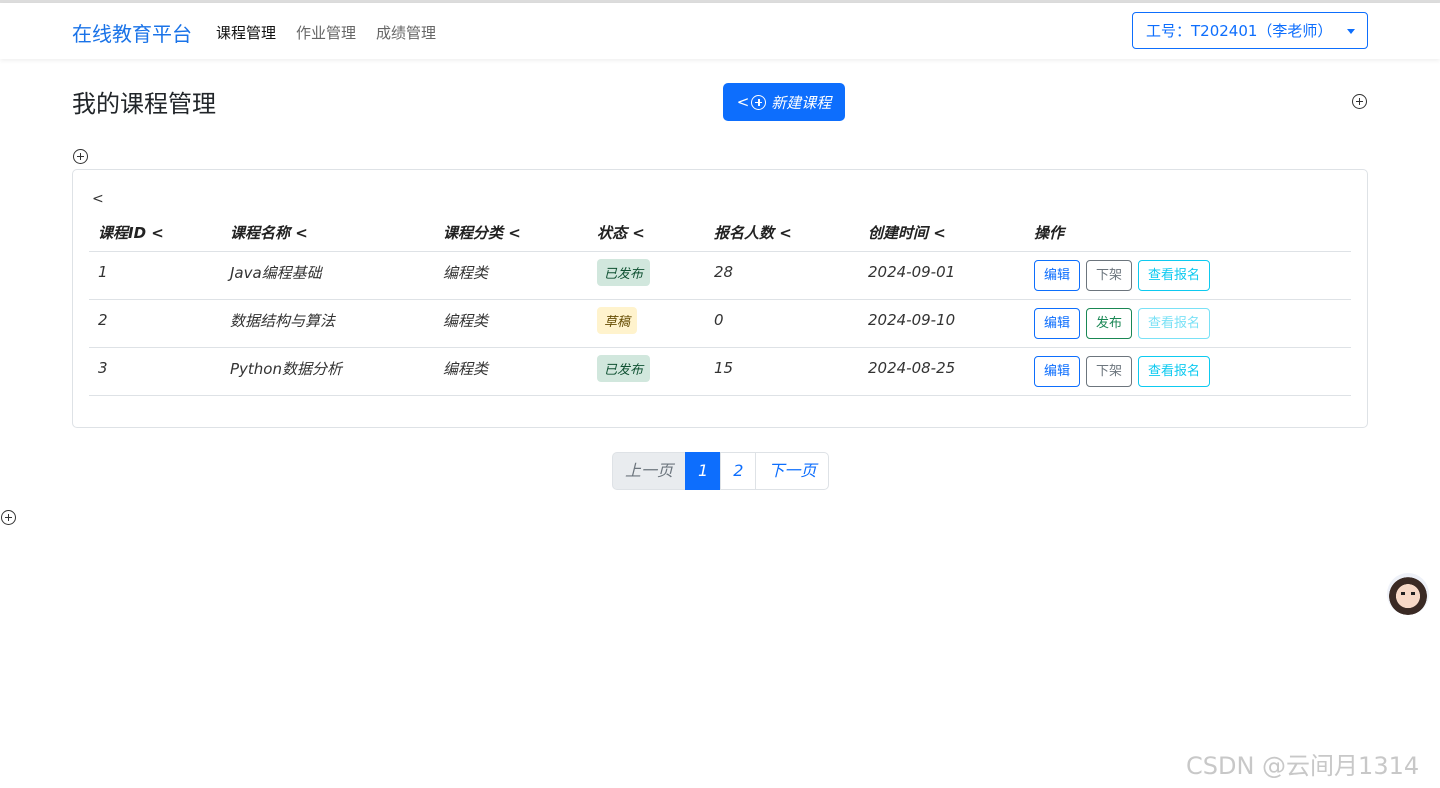  What do you see at coordinates (327, 371) in the screenshot?
I see `cell-name: Python数据分析` at bounding box center [327, 371].